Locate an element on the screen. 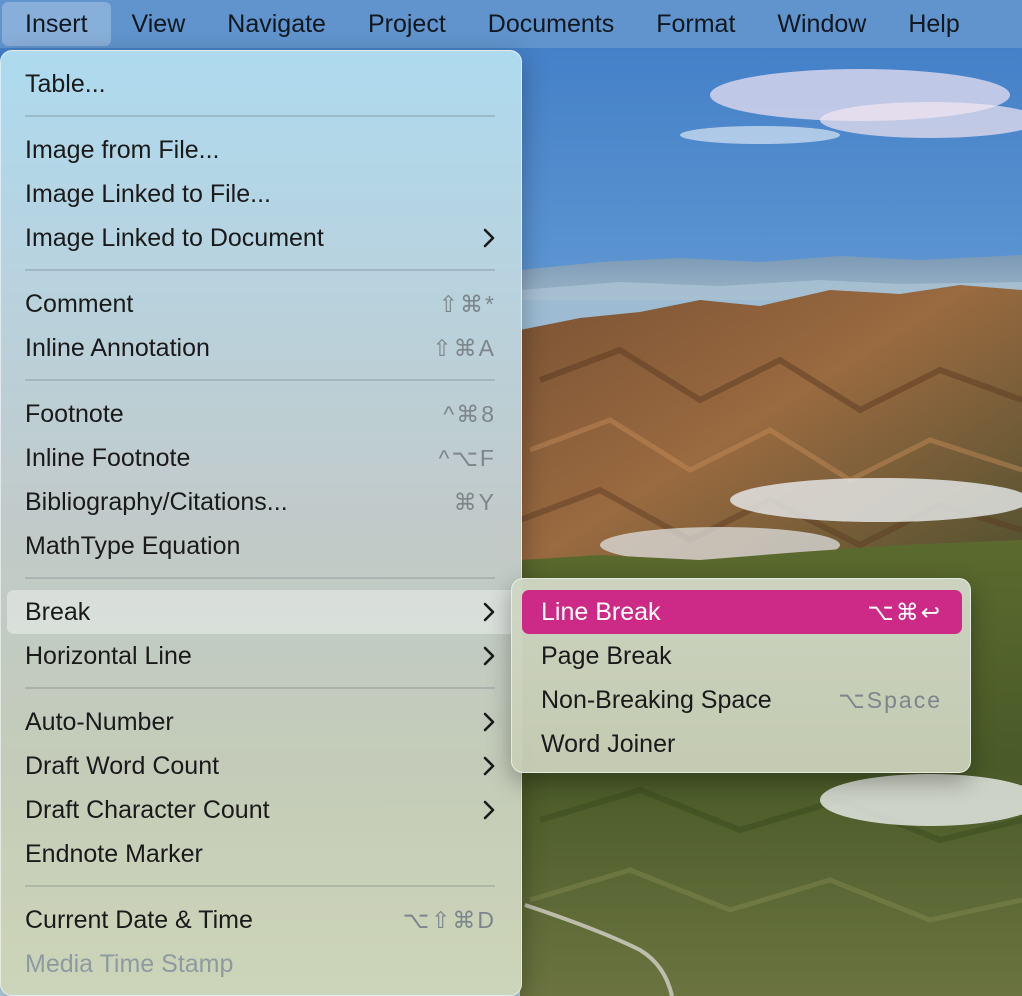 Image resolution: width=1022 pixels, height=996 pixels. menu-item-label: Inline Annotation is located at coordinates (117, 347).